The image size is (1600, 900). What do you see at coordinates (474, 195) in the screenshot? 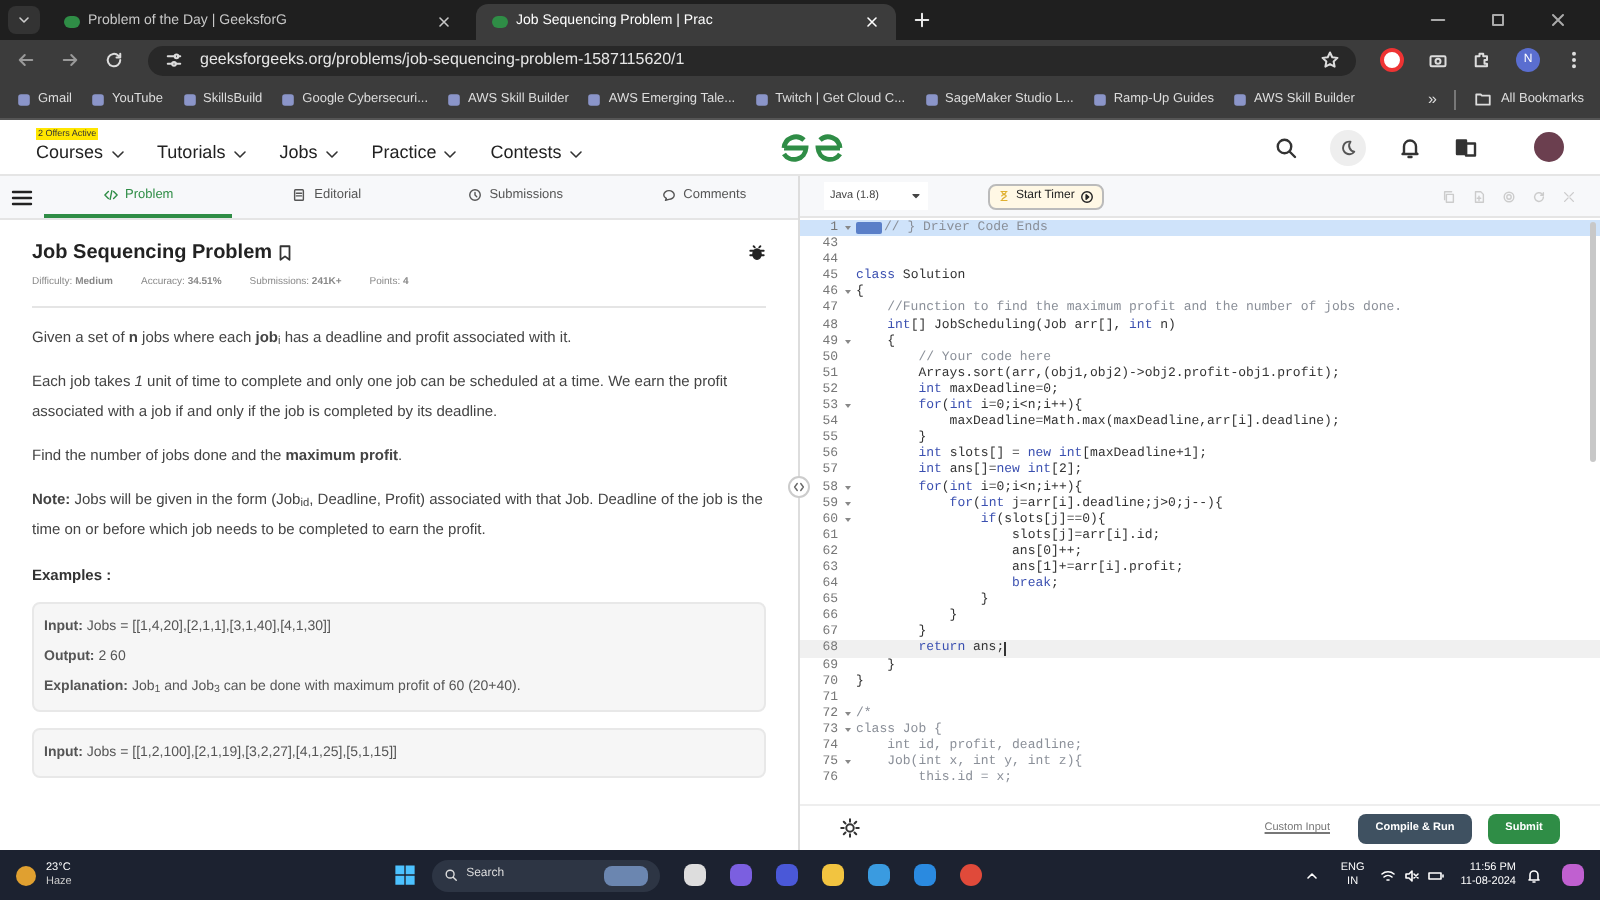
I see `clock-icon` at bounding box center [474, 195].